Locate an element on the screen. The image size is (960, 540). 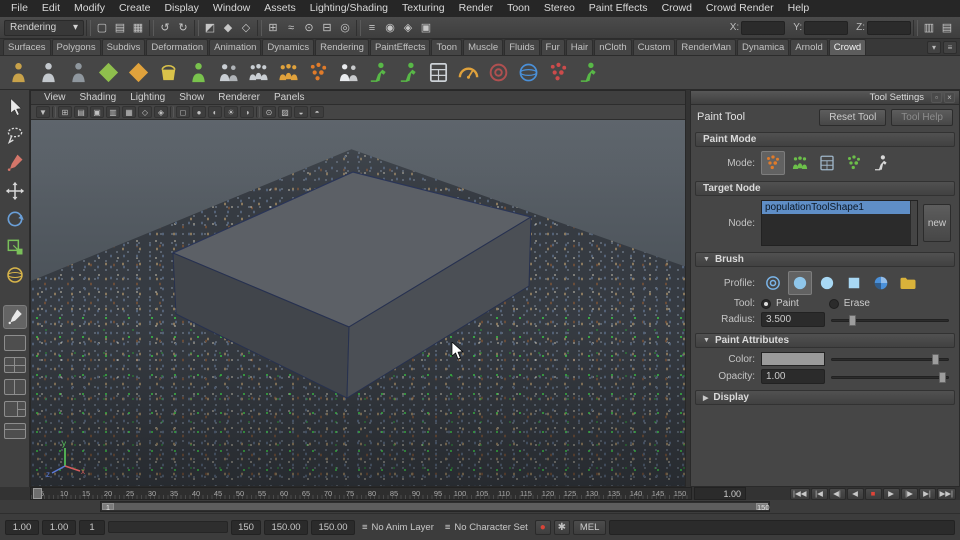
universal-manip-tool-icon is located at coordinates (15, 275).